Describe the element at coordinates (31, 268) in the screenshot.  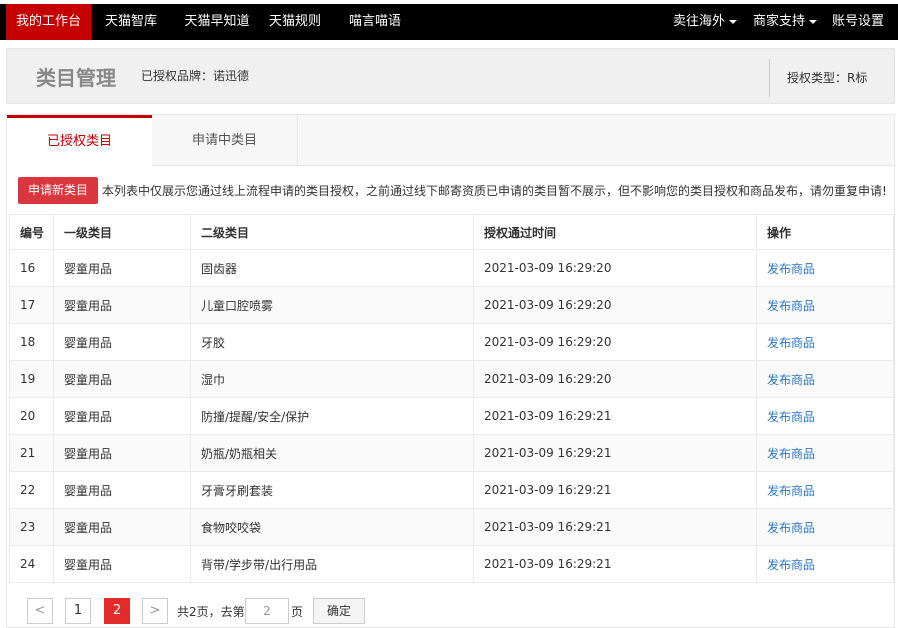
I see `row-id: 16` at that location.